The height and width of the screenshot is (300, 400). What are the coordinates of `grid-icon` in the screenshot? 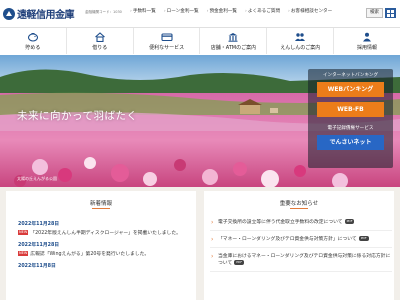 It's located at (390, 13).